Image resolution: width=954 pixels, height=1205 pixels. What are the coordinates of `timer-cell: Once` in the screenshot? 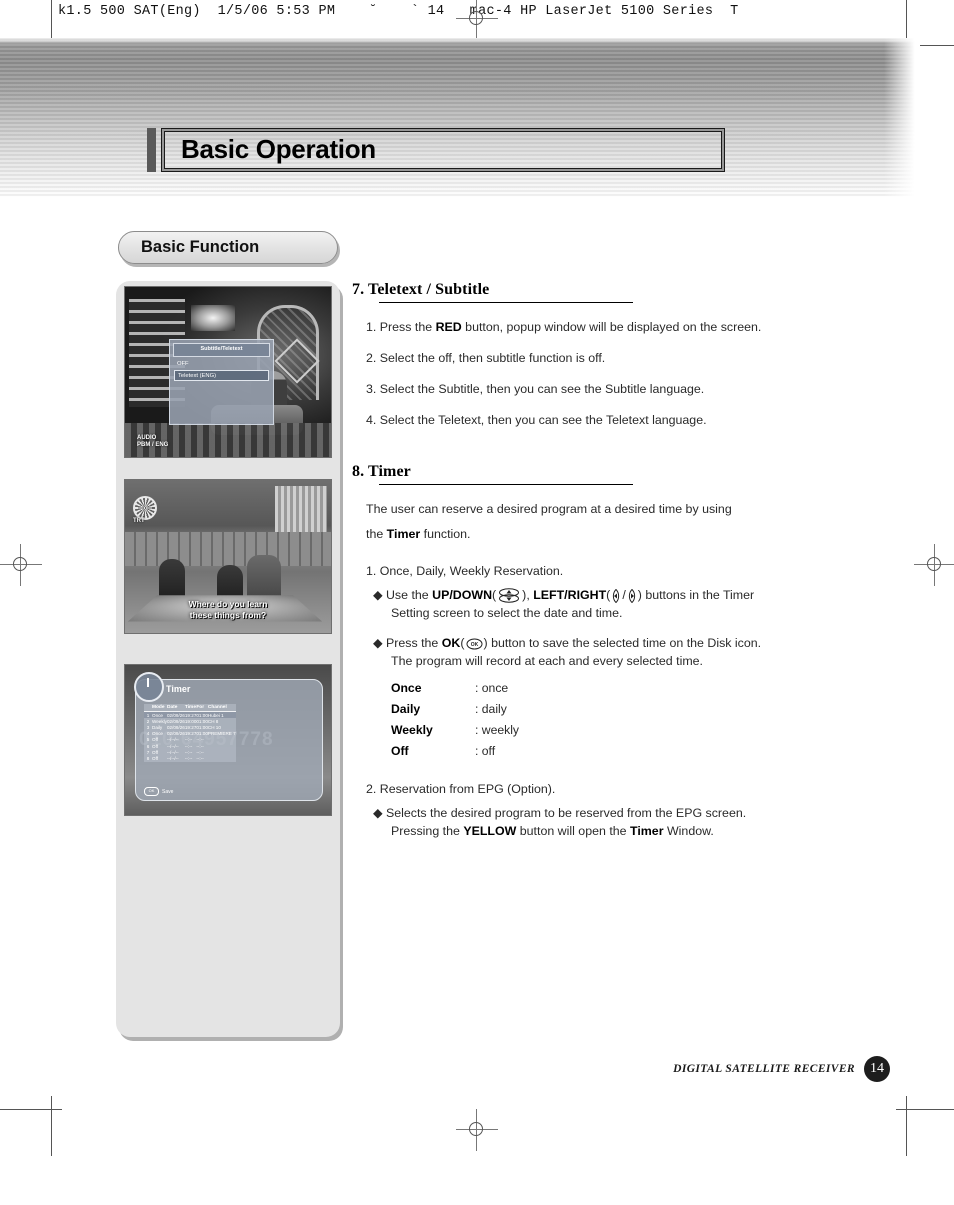 It's located at (157, 715).